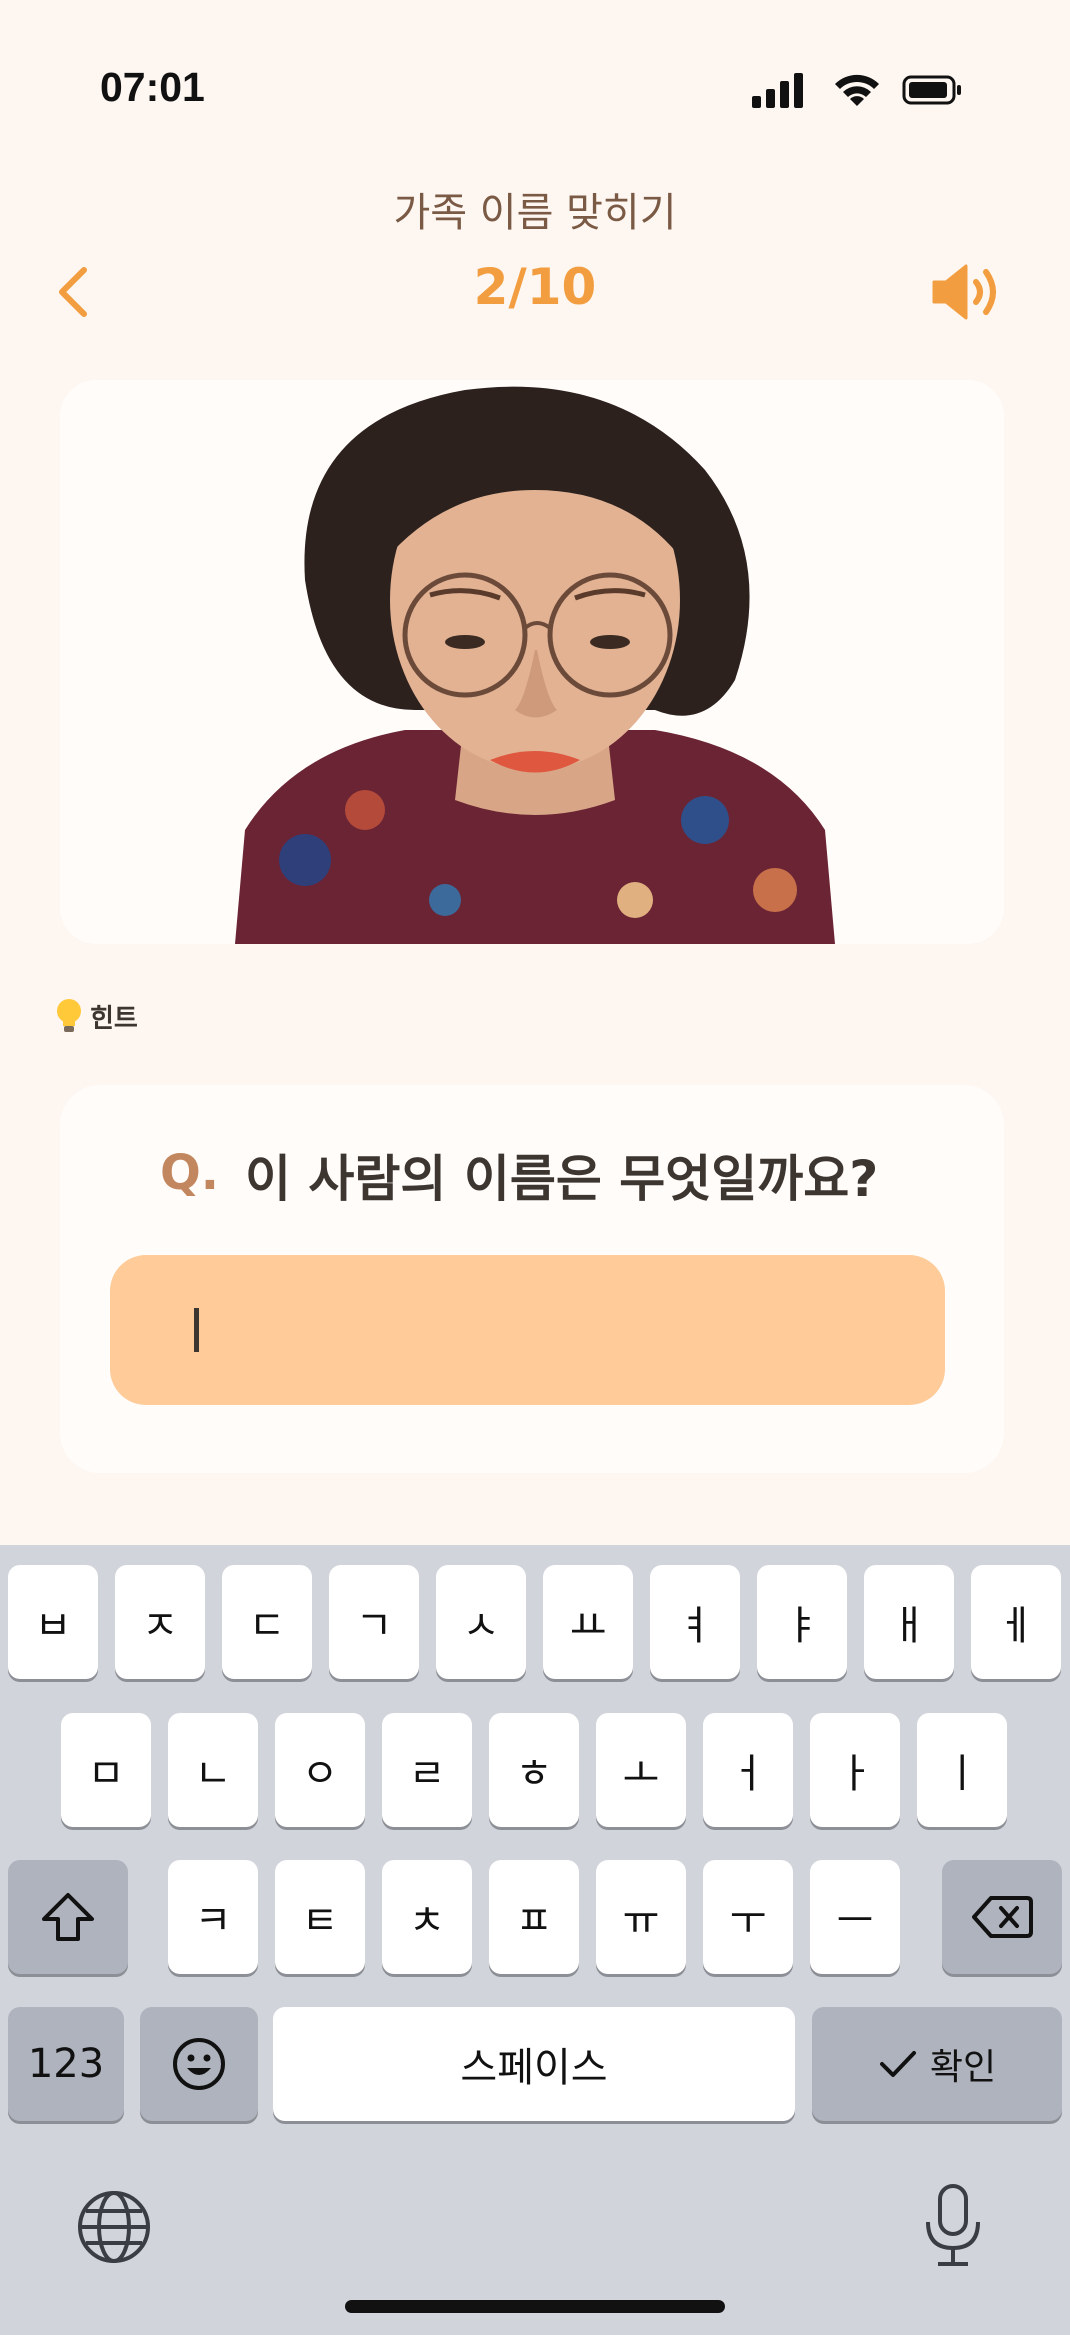 The width and height of the screenshot is (1070, 2335). I want to click on backspace-key, so click(1002, 1917).